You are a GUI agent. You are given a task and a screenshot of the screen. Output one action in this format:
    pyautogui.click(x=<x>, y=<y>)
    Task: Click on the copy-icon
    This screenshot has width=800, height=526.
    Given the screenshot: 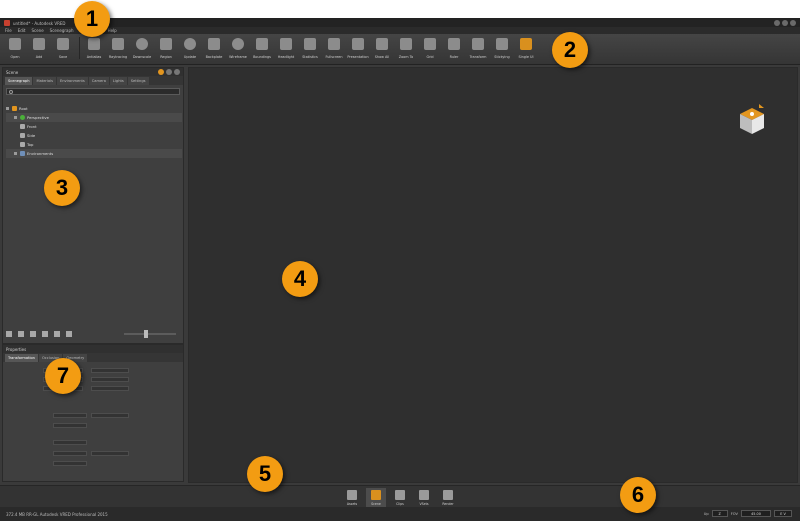 What is the action you would take?
    pyautogui.click(x=57, y=334)
    